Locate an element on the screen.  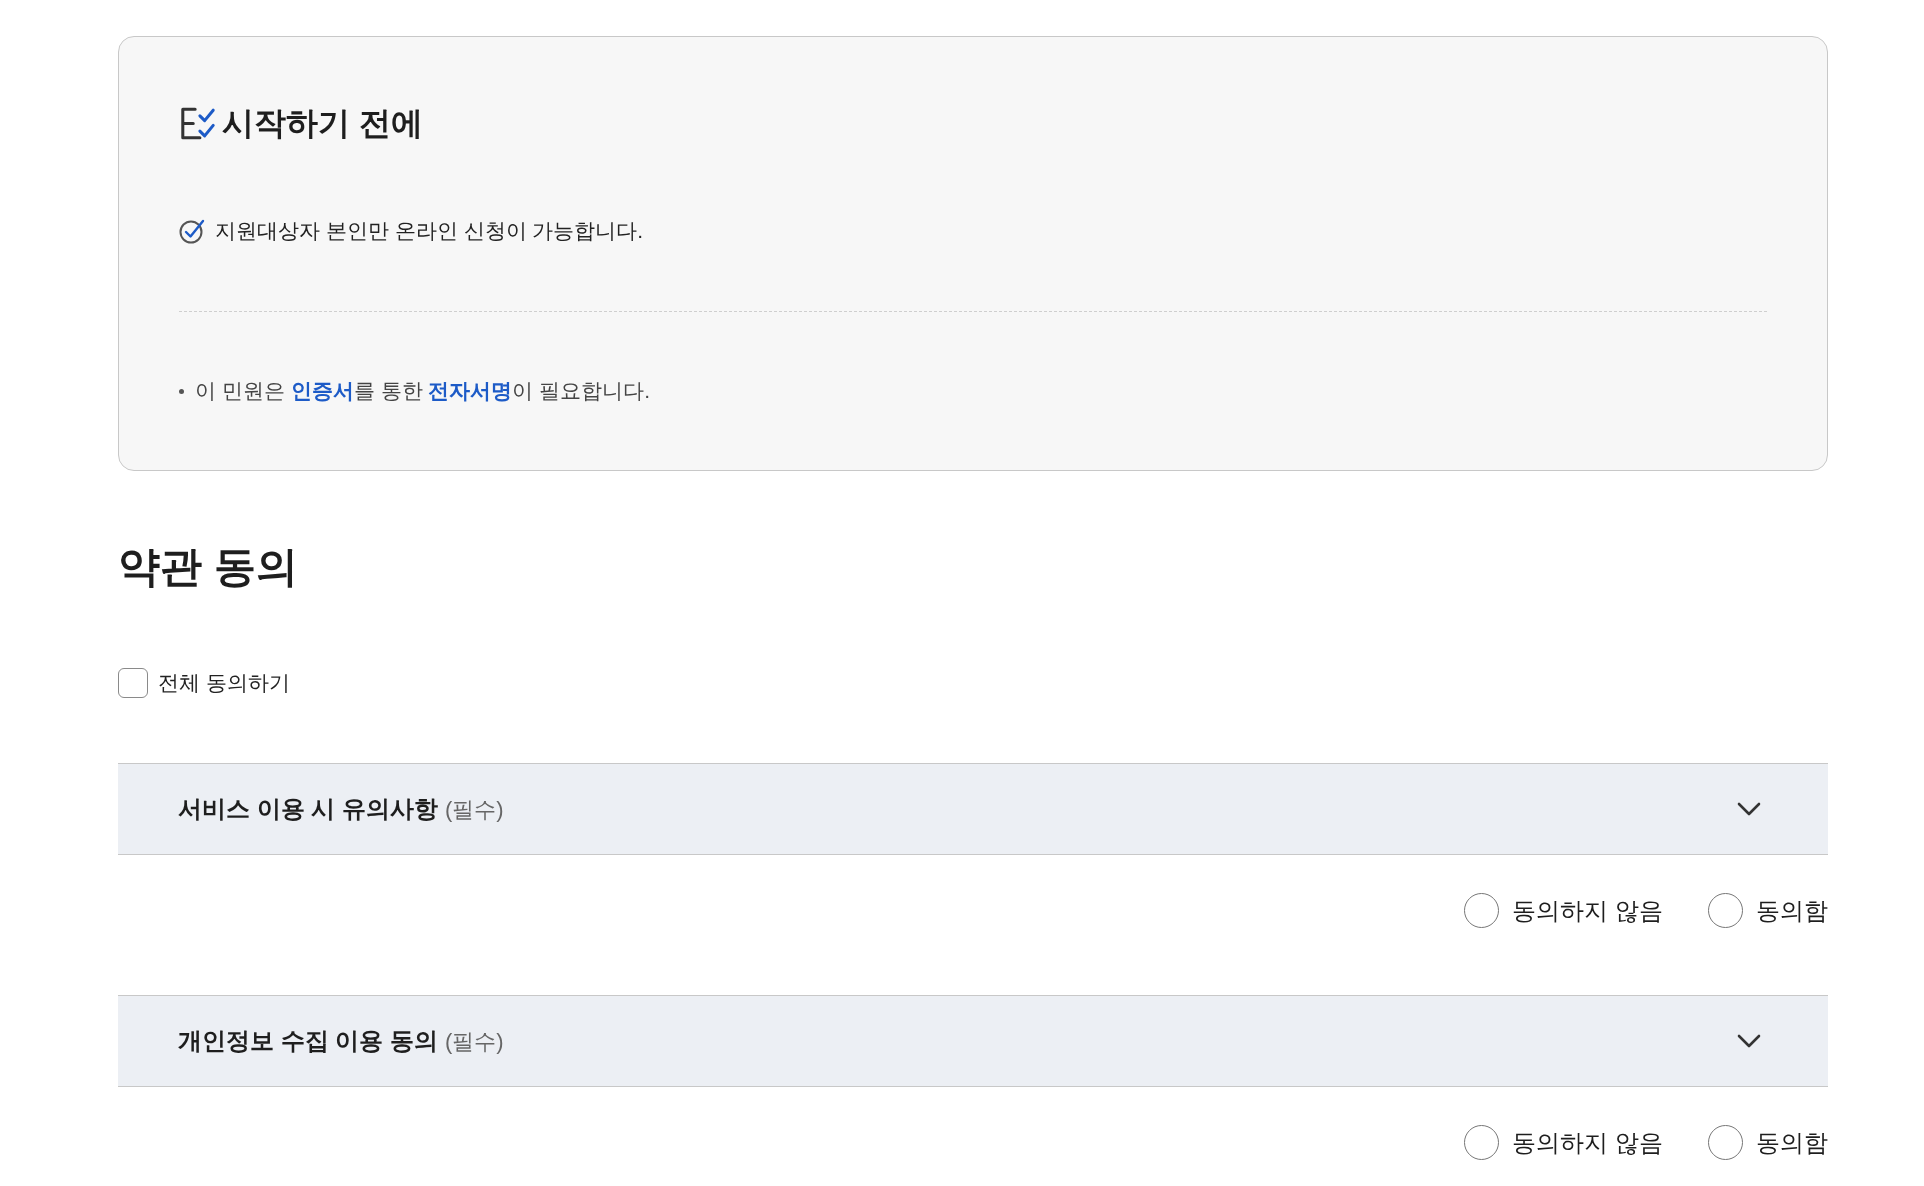
notice-title: 시작하기 전에 is located at coordinates (322, 123).